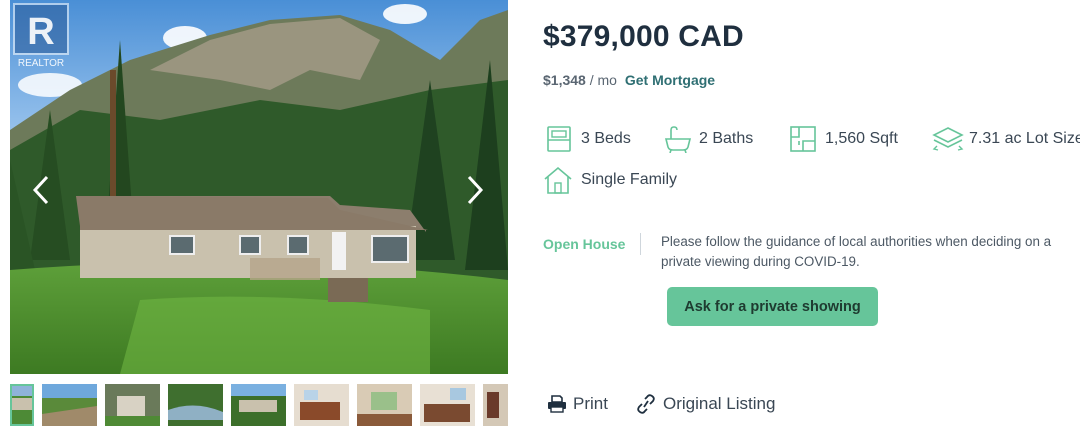  I want to click on mortgage-estimate: $1,348 / mo Get Mortgage, so click(629, 80).